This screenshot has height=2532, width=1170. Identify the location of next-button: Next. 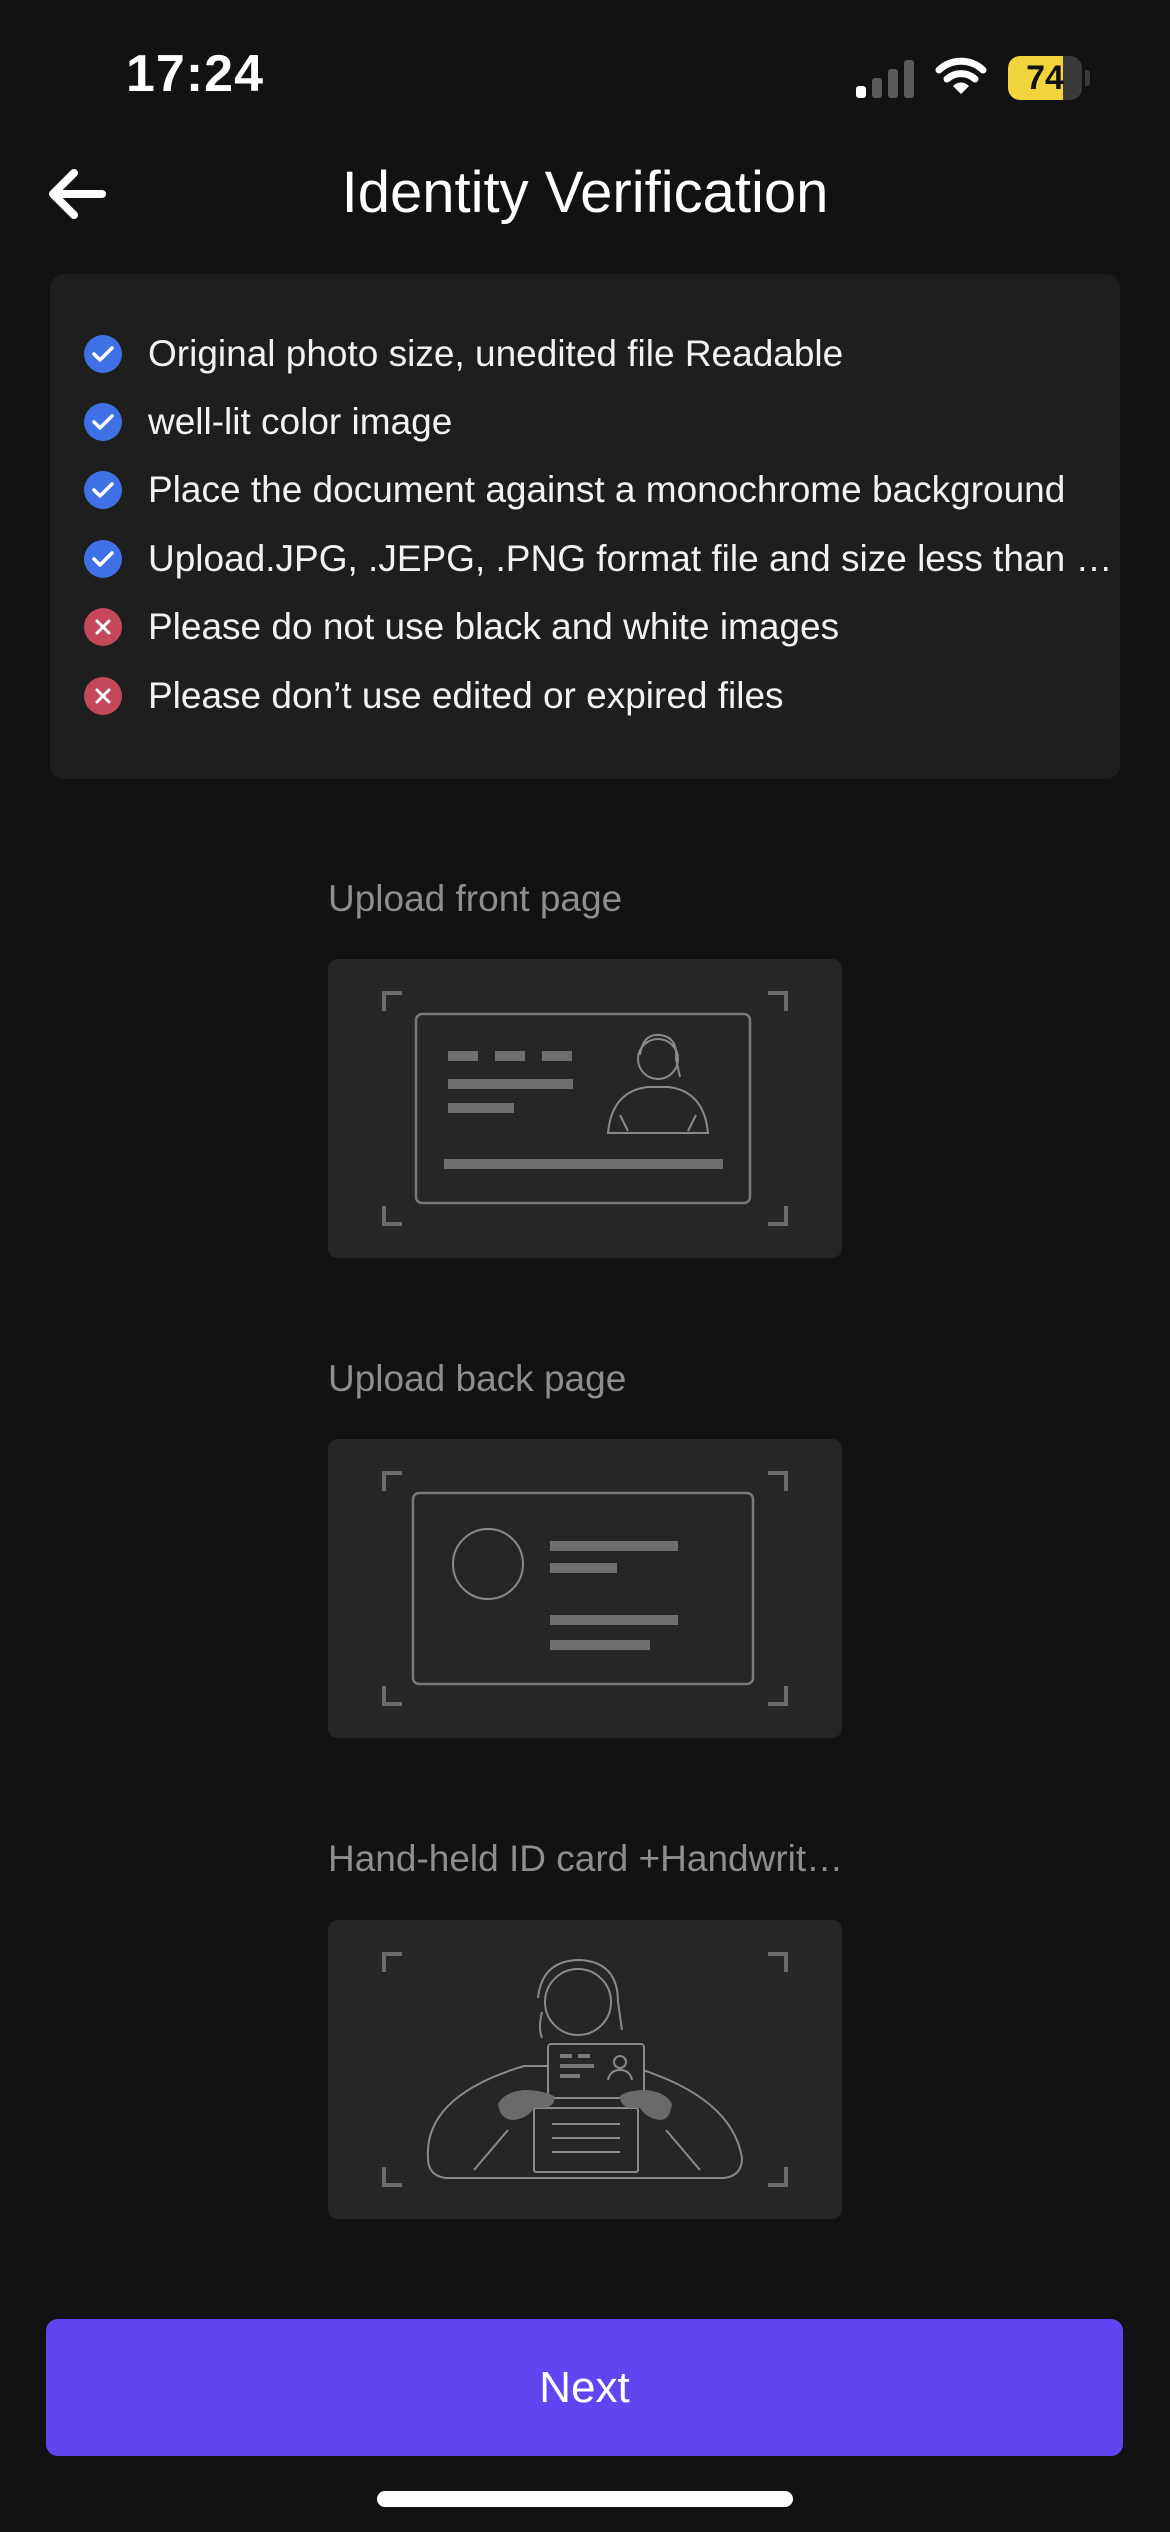
(584, 2387).